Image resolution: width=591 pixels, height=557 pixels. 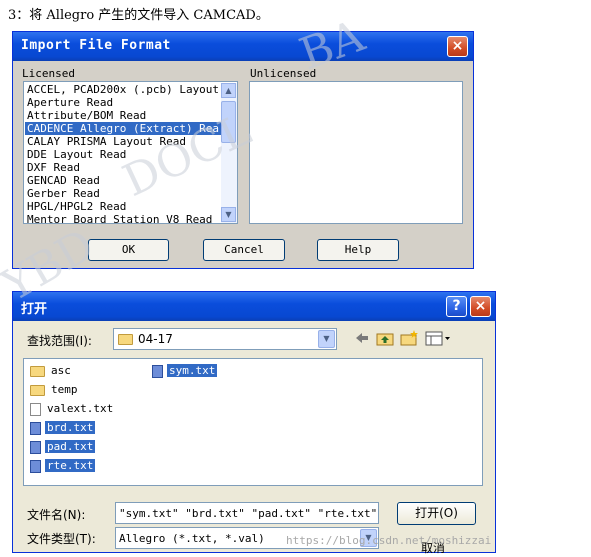 What do you see at coordinates (123, 167) in the screenshot?
I see `list-item: DXF Read` at bounding box center [123, 167].